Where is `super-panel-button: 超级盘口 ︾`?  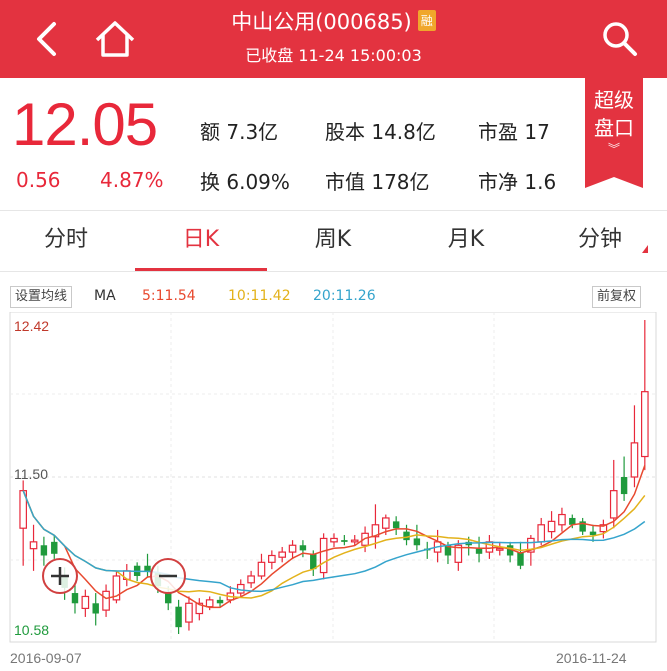
super-panel-button: 超级盘口 ︾ is located at coordinates (614, 133).